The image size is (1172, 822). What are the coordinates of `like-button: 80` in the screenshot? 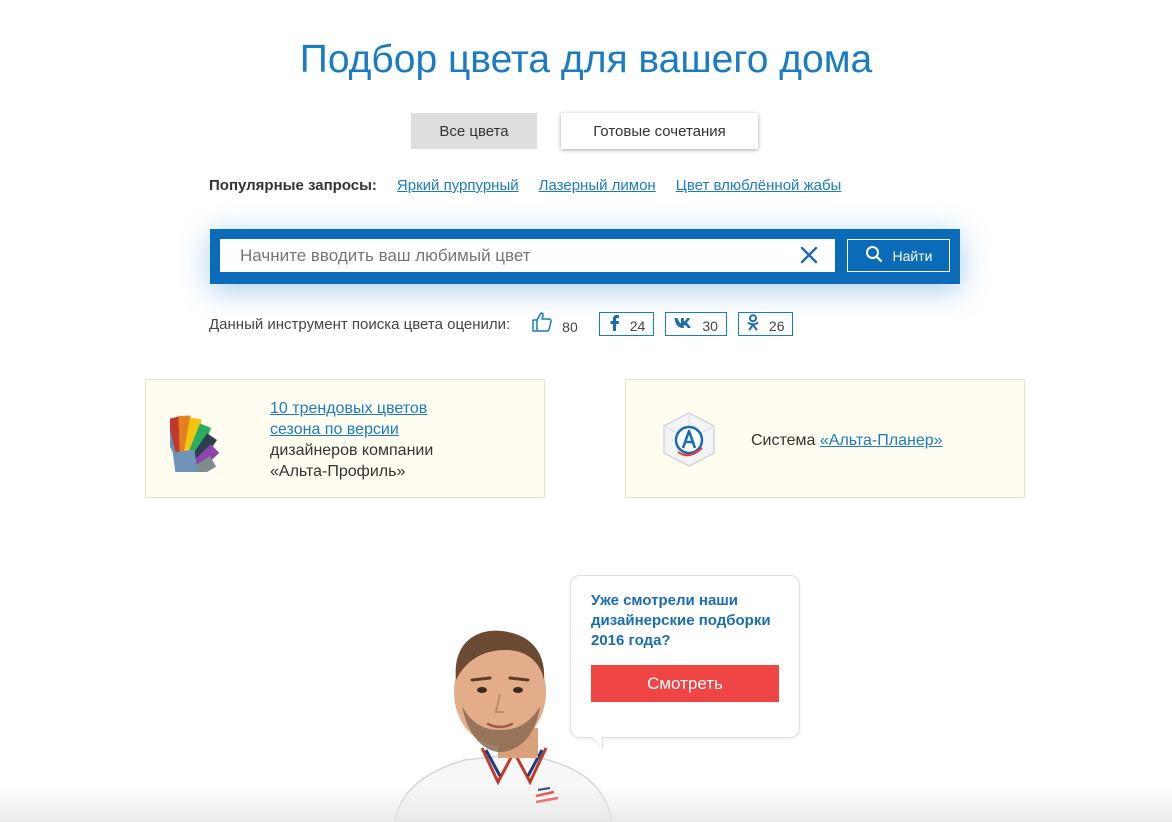 It's located at (554, 324).